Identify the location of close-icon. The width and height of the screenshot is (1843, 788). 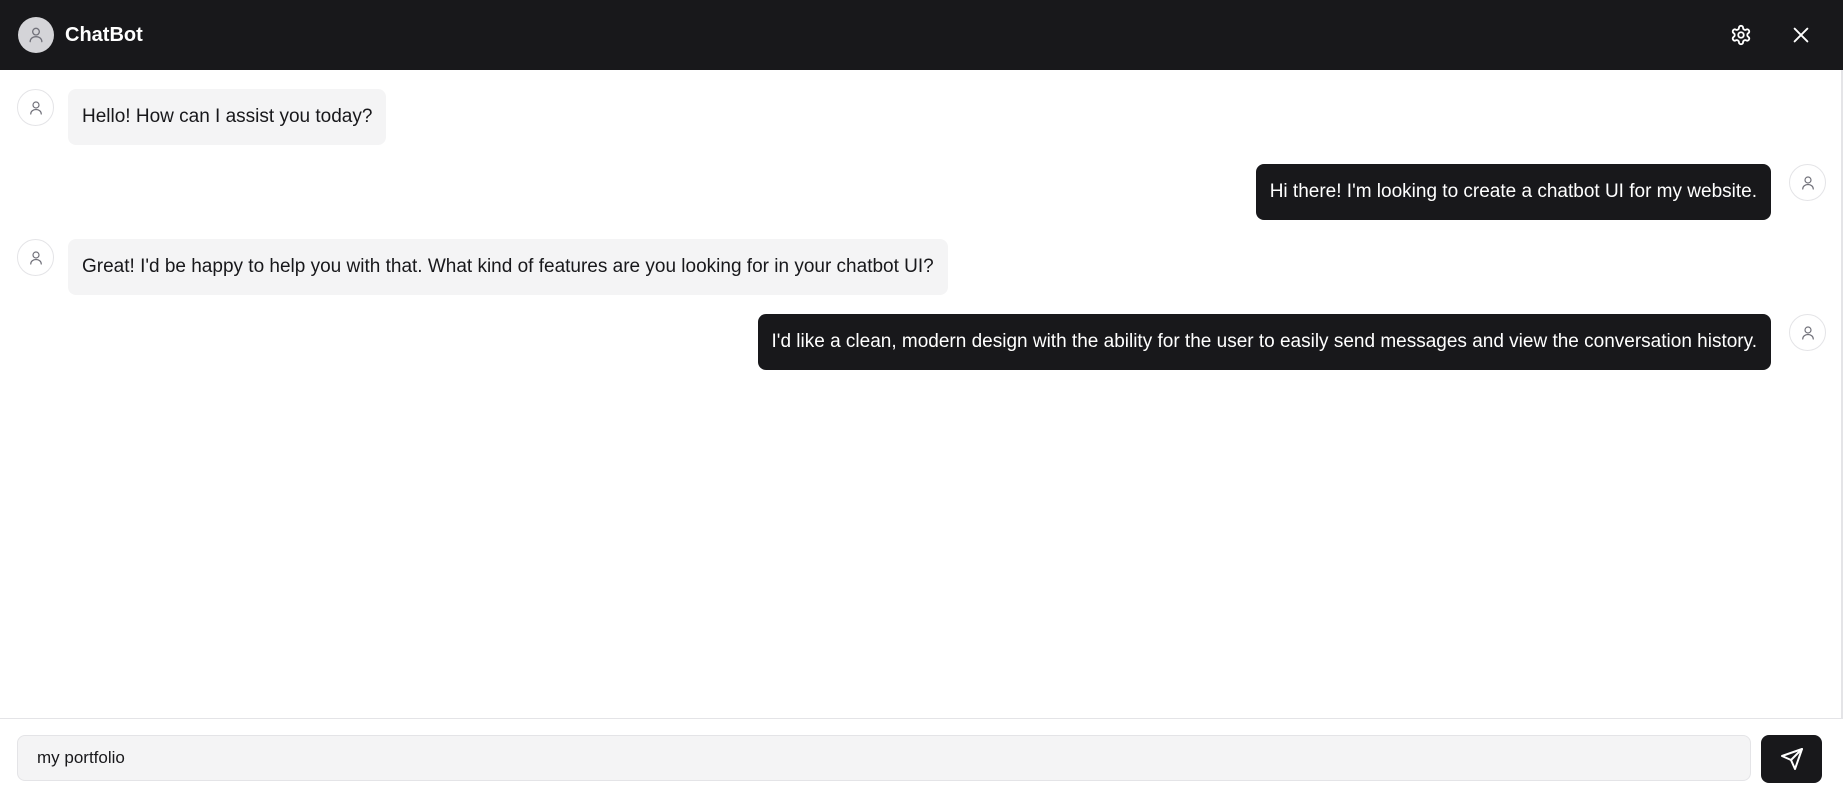
(1801, 35).